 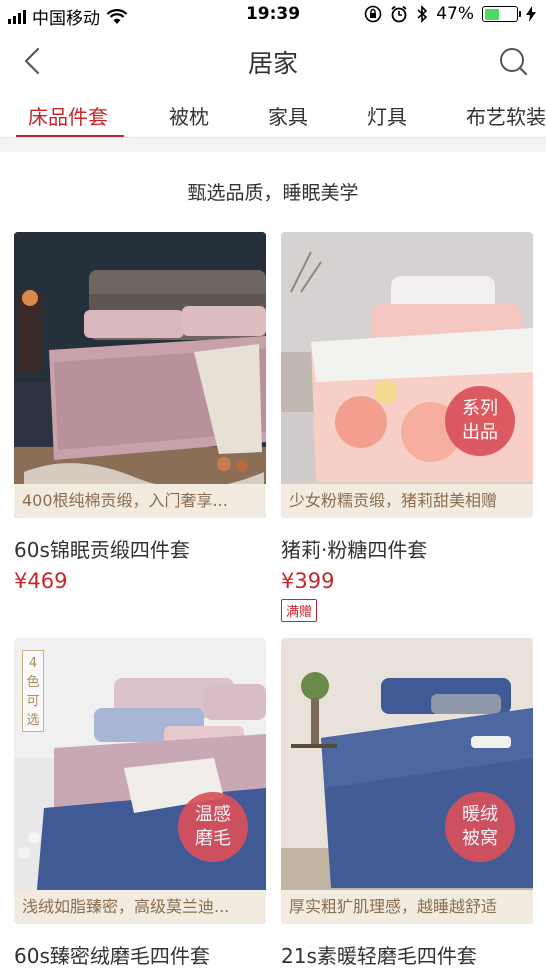 I want to click on tag-char: 色, so click(x=33, y=682).